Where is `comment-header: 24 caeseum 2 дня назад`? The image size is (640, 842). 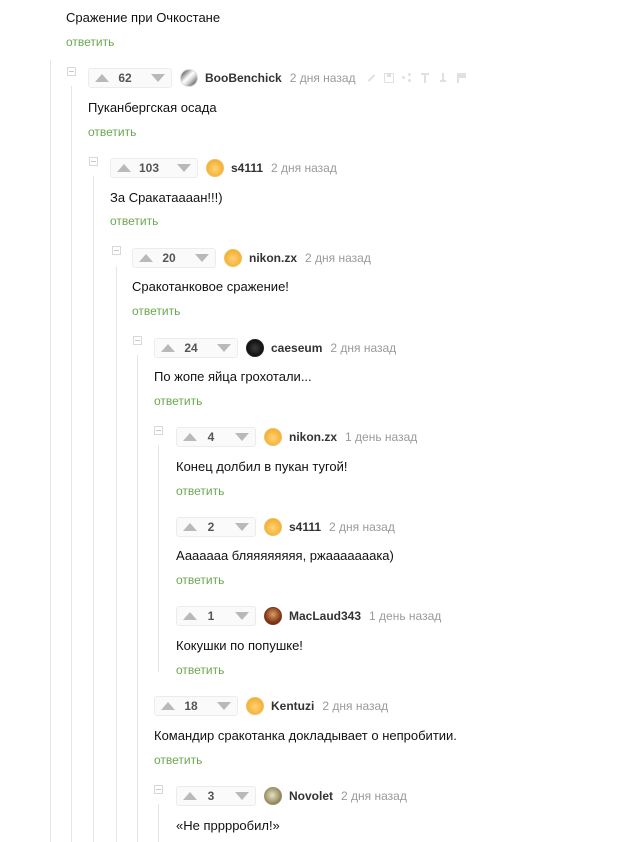 comment-header: 24 caeseum 2 дня назад is located at coordinates (275, 348).